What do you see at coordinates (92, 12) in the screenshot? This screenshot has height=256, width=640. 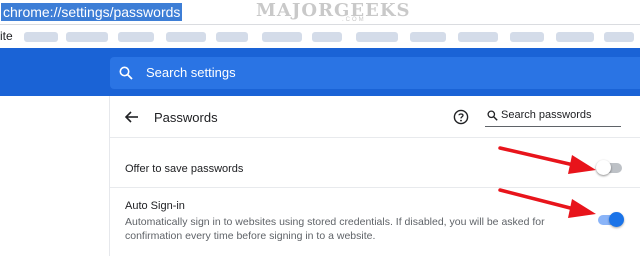 I see `url-text: chrome://settings/passwords` at bounding box center [92, 12].